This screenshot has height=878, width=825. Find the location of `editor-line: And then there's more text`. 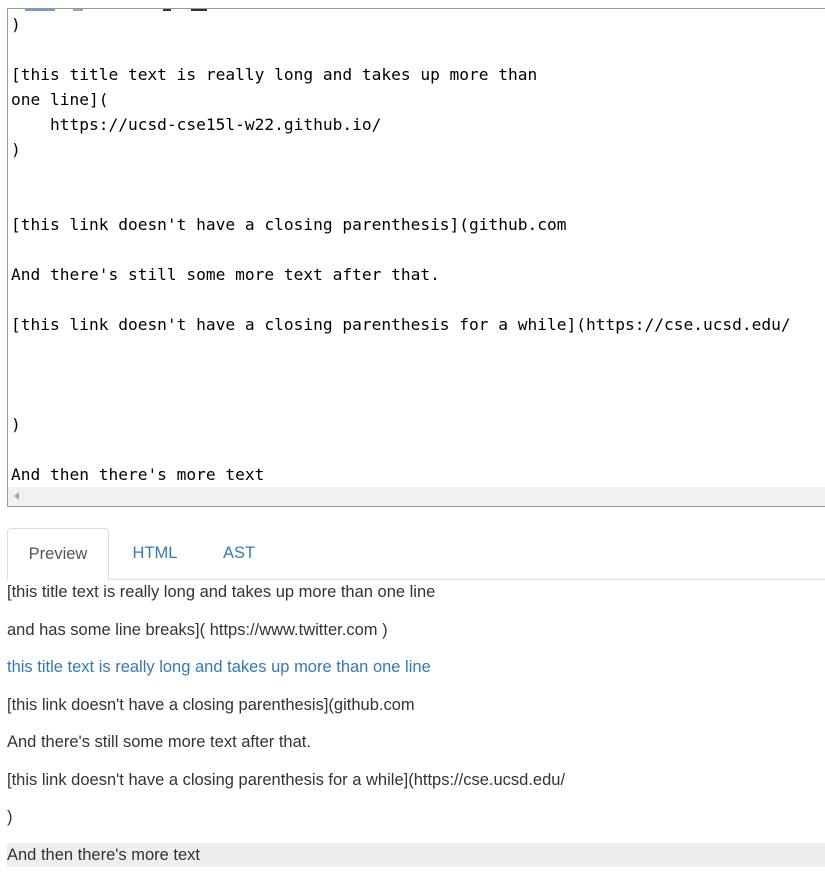

editor-line: And then there's more text is located at coordinates (137, 475).